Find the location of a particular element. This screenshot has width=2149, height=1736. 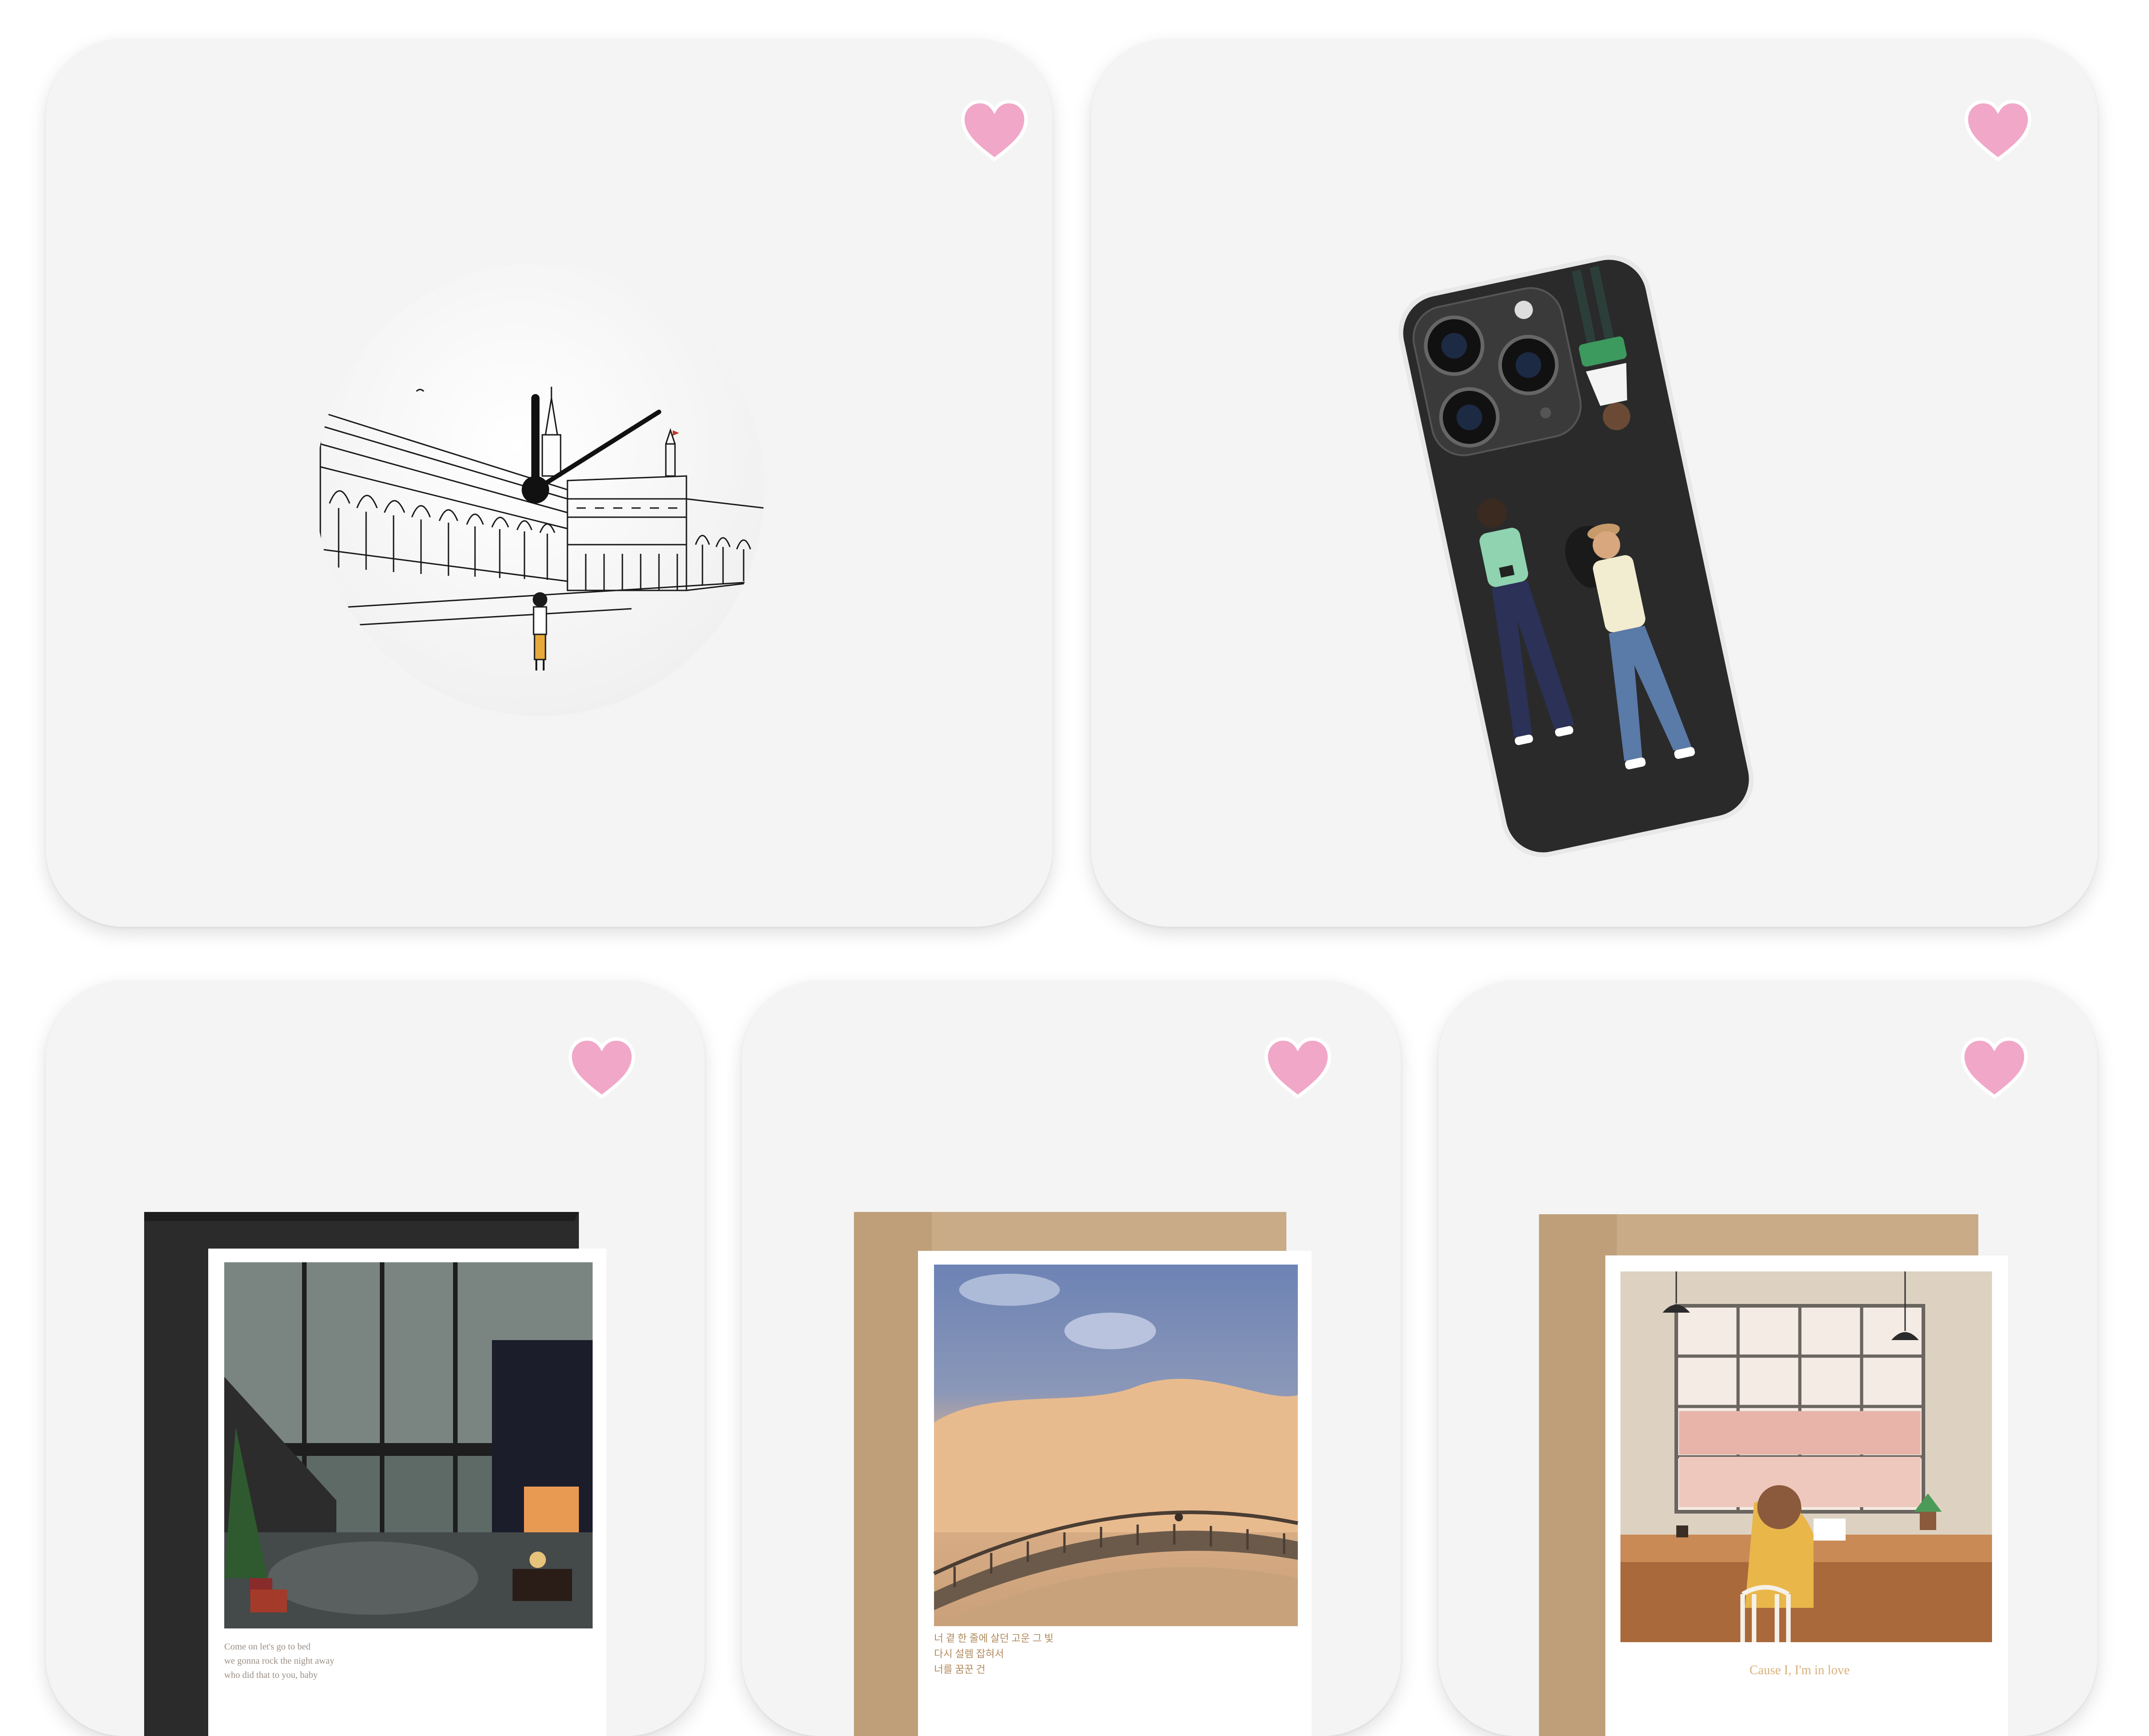

greeting-card-cafe is located at coordinates (1774, 1475).